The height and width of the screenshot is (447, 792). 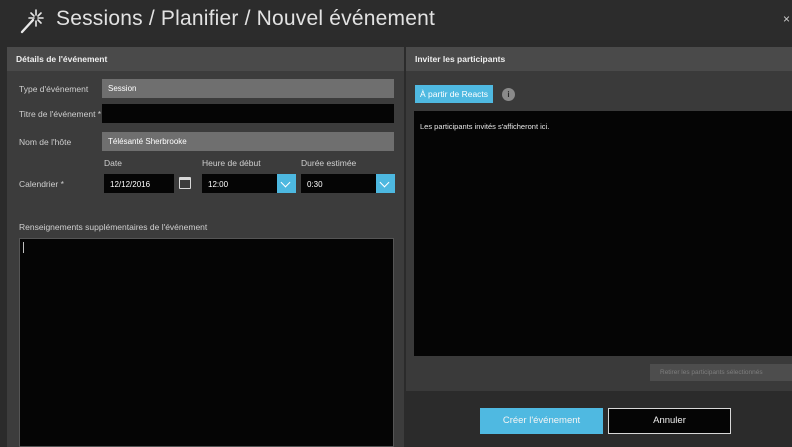 I want to click on start-time-select: 12:00, so click(x=249, y=183).